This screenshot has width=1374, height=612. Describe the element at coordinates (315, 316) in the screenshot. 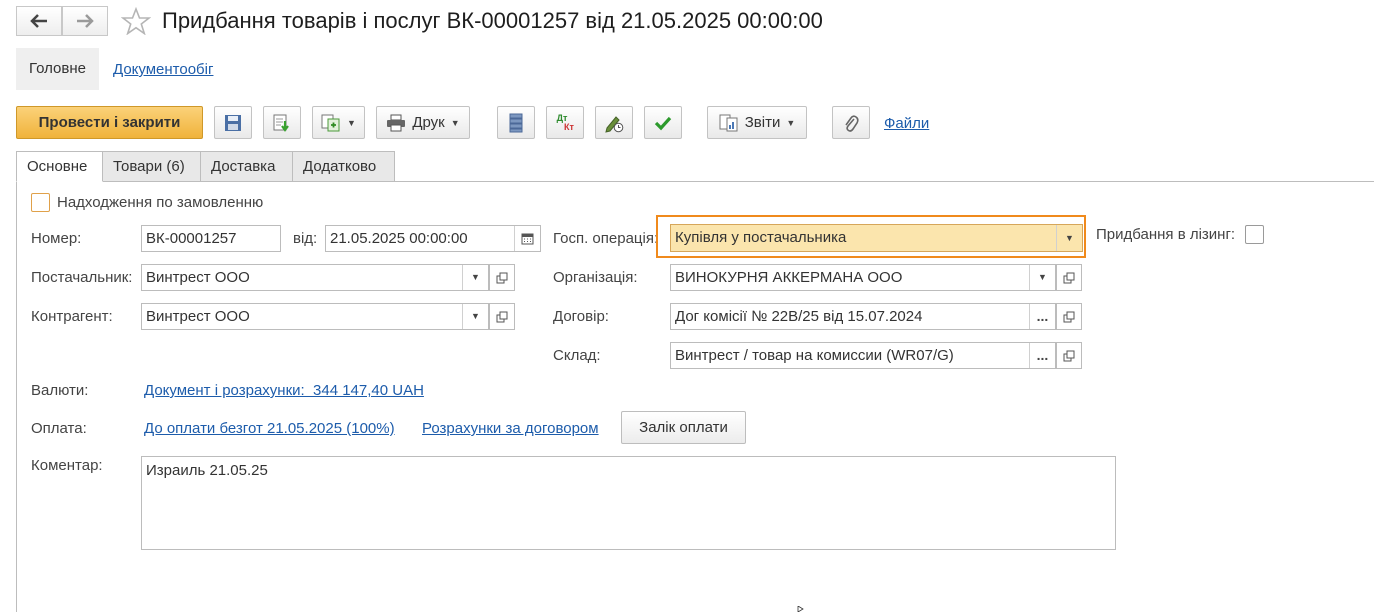

I see `counterparty-select: Винтрест ООО ▼` at that location.